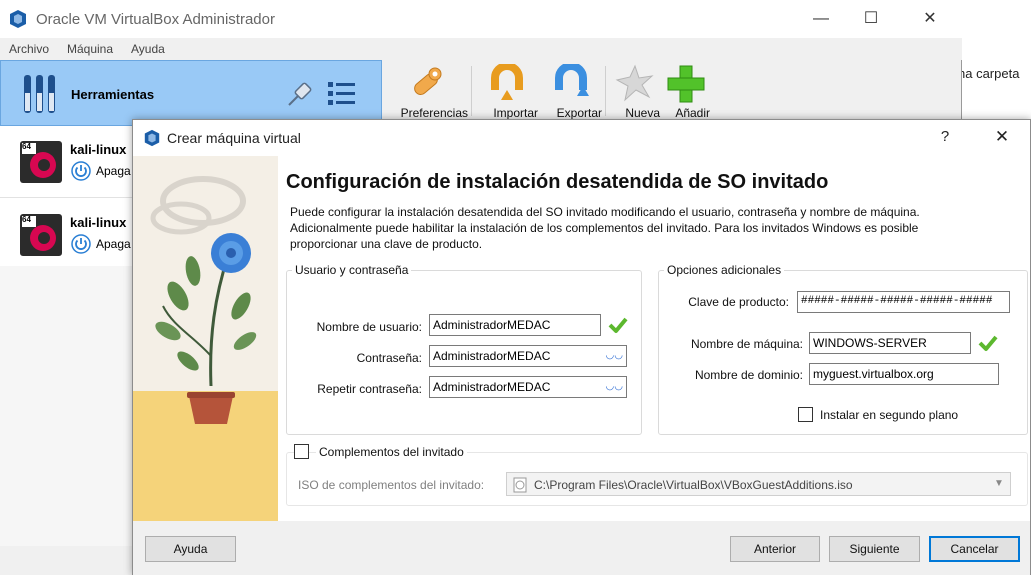 The width and height of the screenshot is (1031, 575). What do you see at coordinates (874, 549) in the screenshot?
I see `next-button: Siguiente` at bounding box center [874, 549].